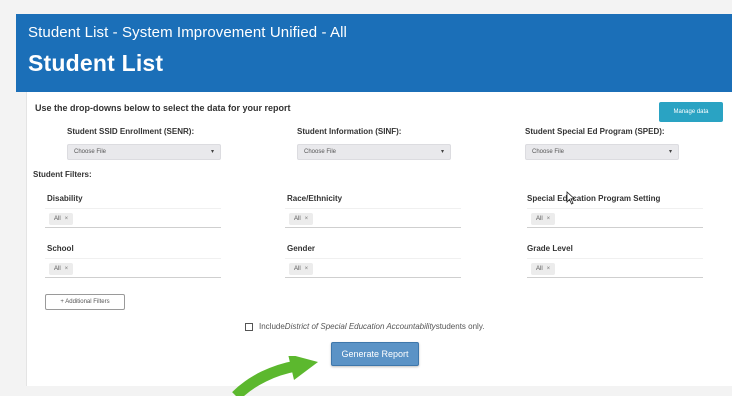  Describe the element at coordinates (272, 326) in the screenshot. I see `dsea-label-prefix: Include` at that location.